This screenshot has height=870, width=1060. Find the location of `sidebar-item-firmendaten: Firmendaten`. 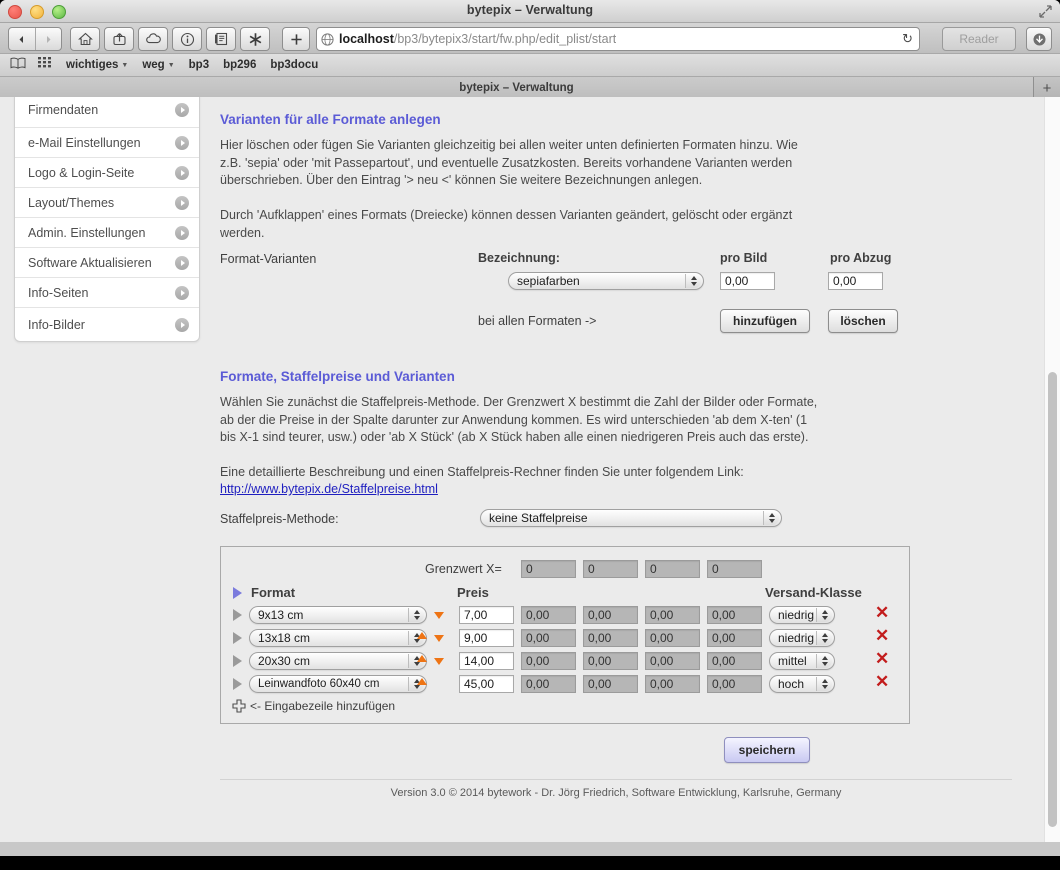

sidebar-item-firmendaten: Firmendaten is located at coordinates (107, 112).